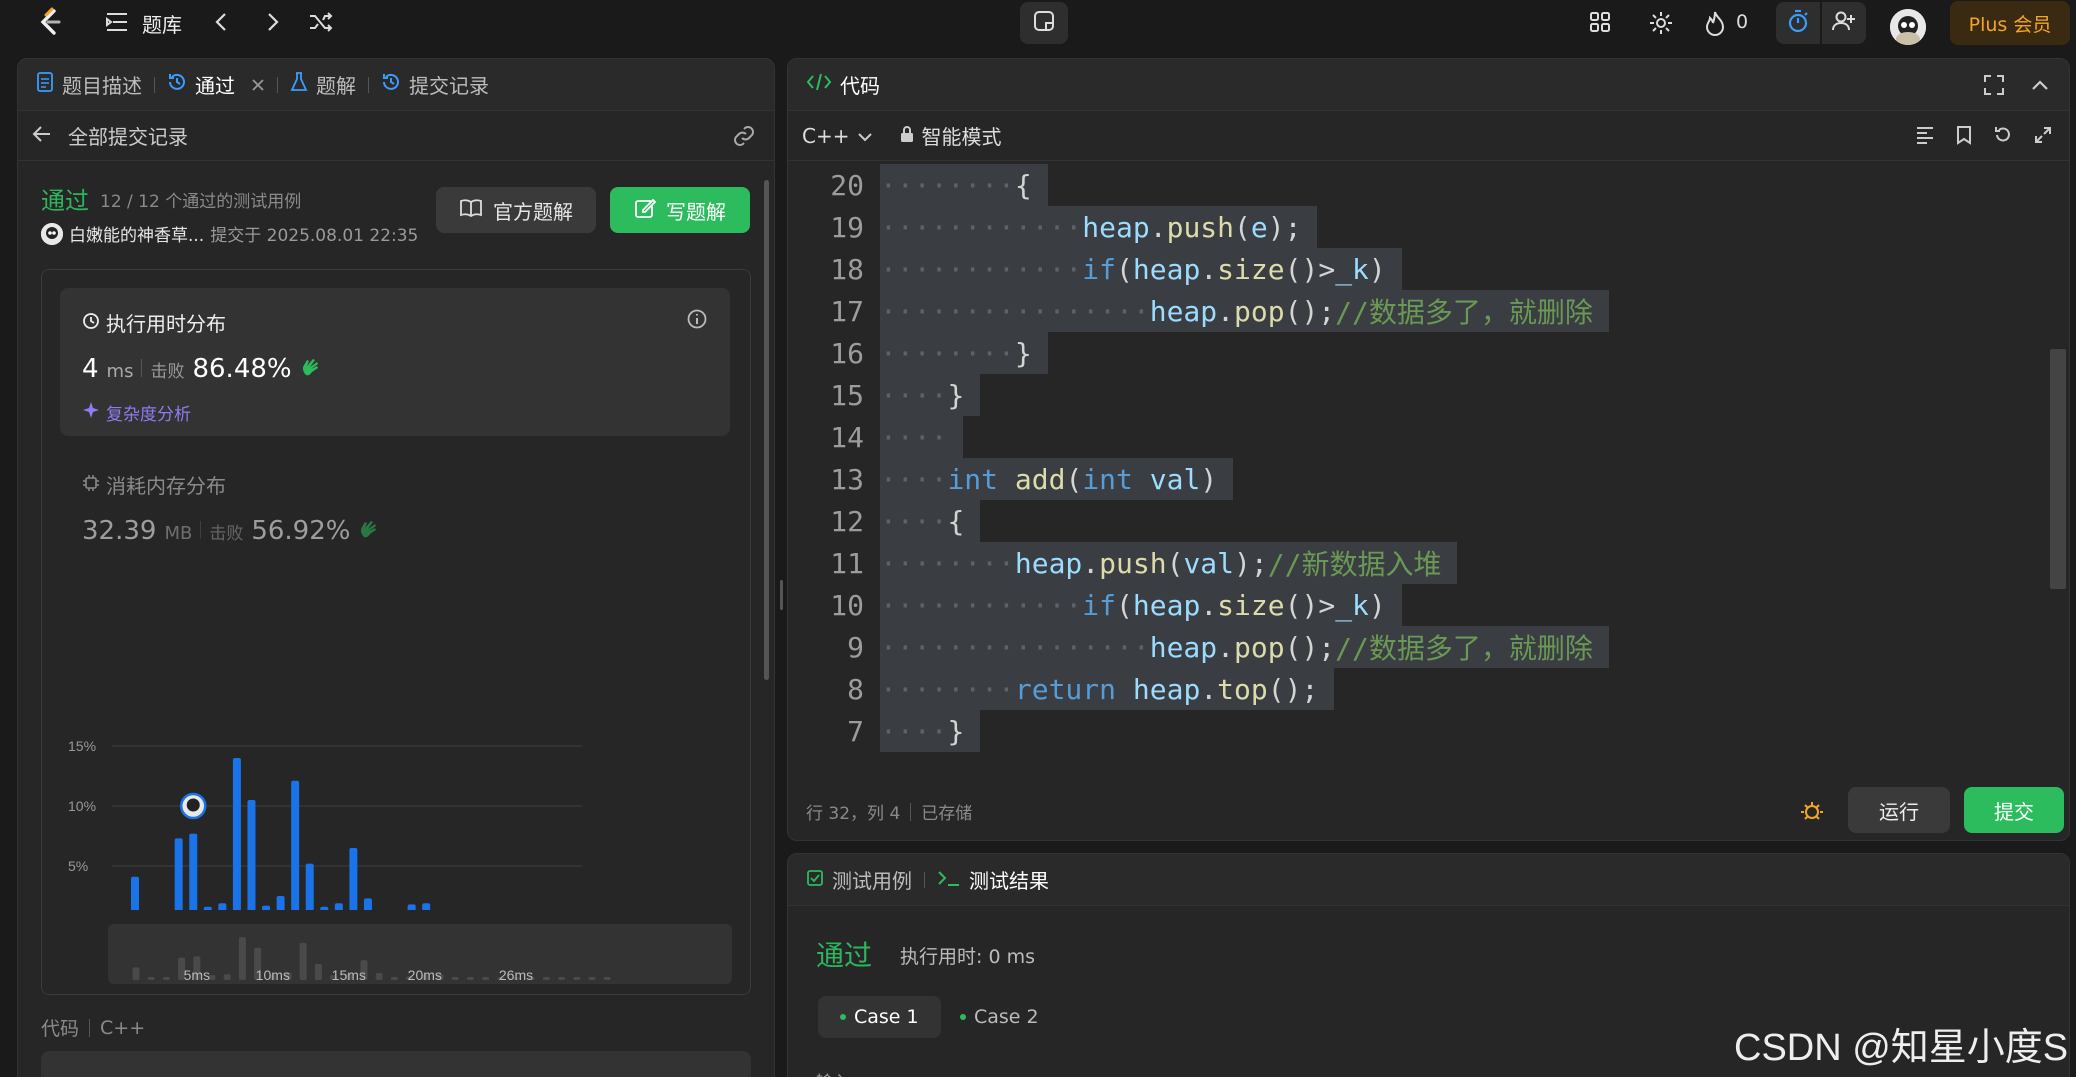  Describe the element at coordinates (744, 138) in the screenshot. I see `link-icon` at that location.